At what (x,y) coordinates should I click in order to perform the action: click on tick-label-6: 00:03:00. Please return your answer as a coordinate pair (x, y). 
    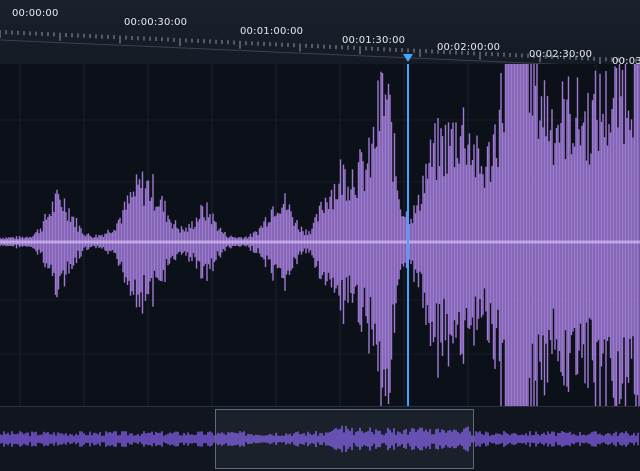
    Looking at the image, I should click on (626, 60).